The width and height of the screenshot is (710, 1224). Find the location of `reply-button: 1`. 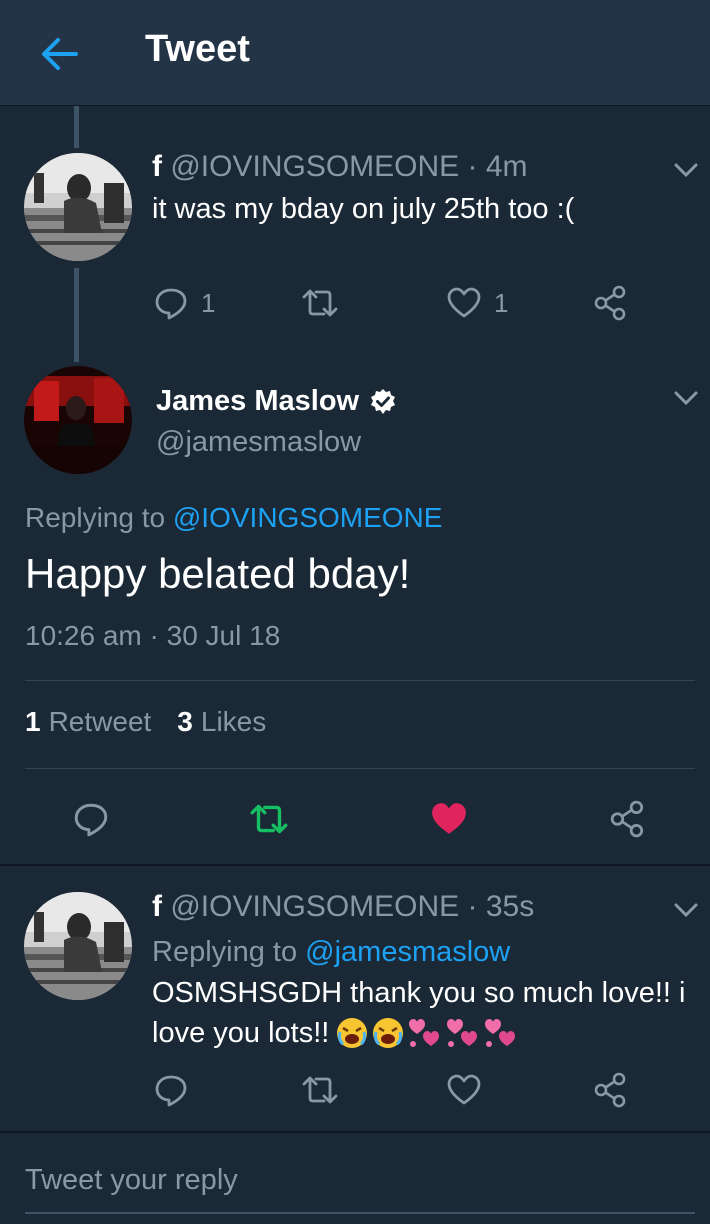

reply-button: 1 is located at coordinates (184, 303).